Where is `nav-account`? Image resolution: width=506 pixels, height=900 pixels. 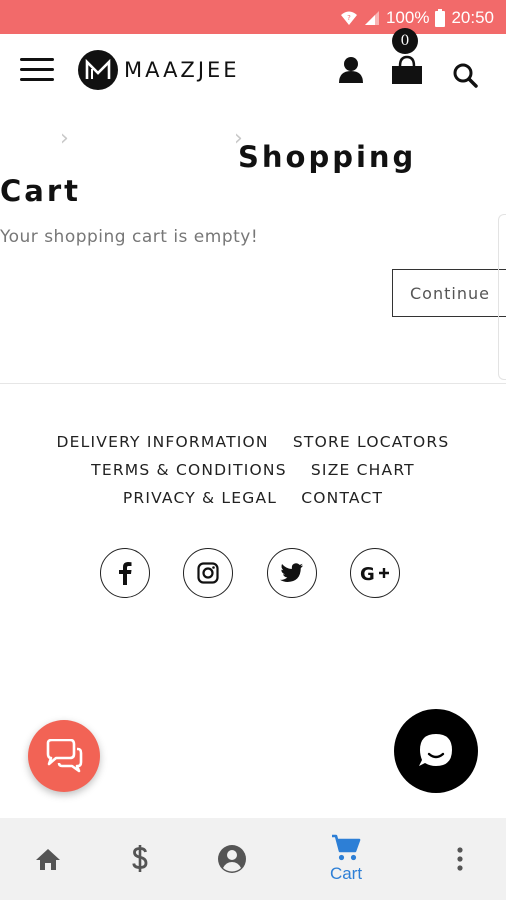 nav-account is located at coordinates (232, 859).